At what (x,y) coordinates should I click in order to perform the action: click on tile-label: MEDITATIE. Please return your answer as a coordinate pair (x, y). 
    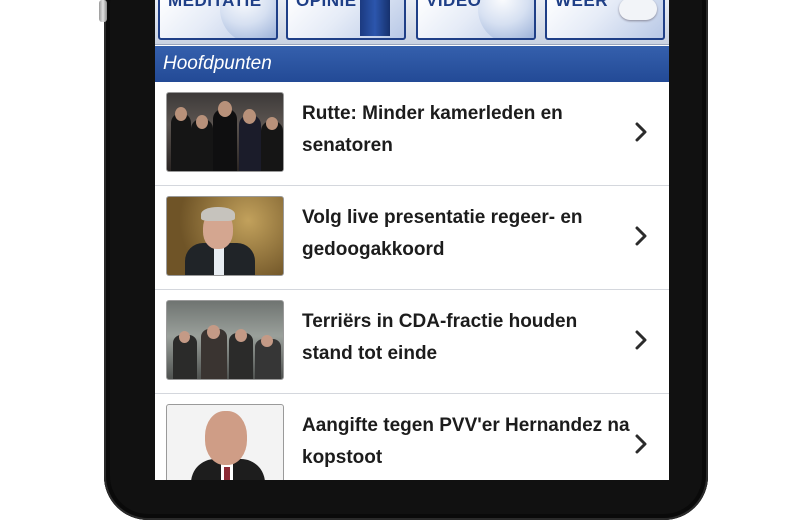
    Looking at the image, I should click on (215, 5).